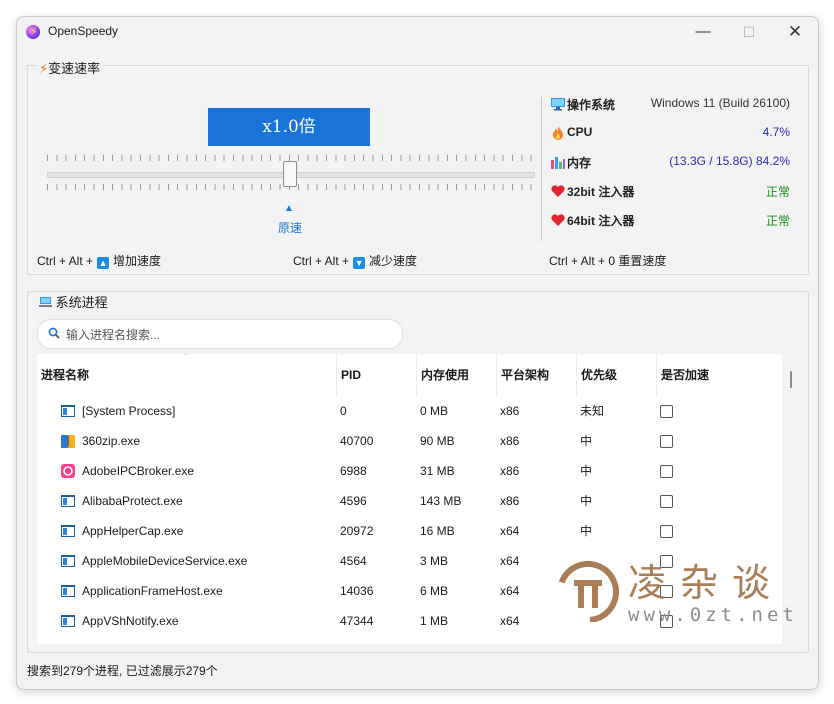 The width and height of the screenshot is (834, 704). What do you see at coordinates (777, 192) in the screenshot?
I see `injector32-status: 正常` at bounding box center [777, 192].